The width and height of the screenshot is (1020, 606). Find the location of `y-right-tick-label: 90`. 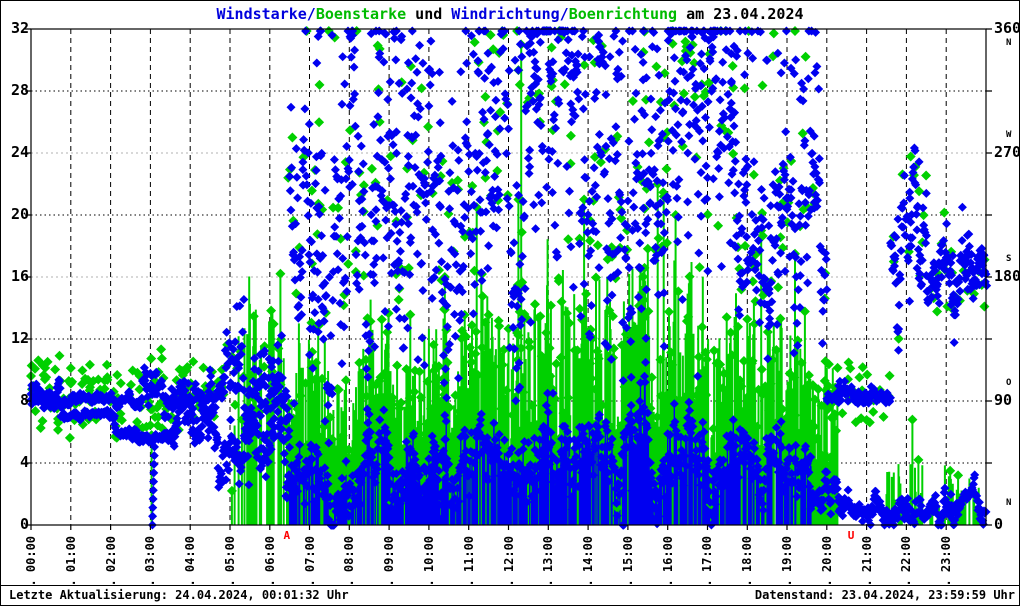

y-right-tick-label: 90 is located at coordinates (1003, 400).